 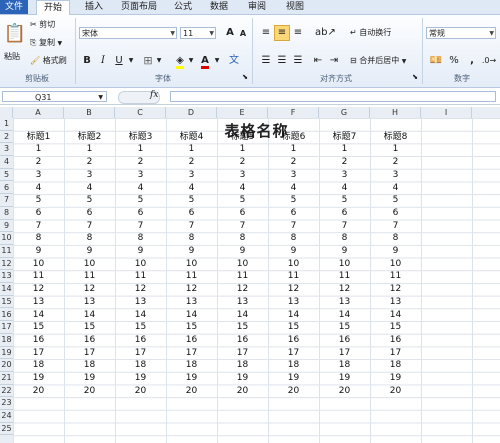 I want to click on tab-home: 开始, so click(x=53, y=7).